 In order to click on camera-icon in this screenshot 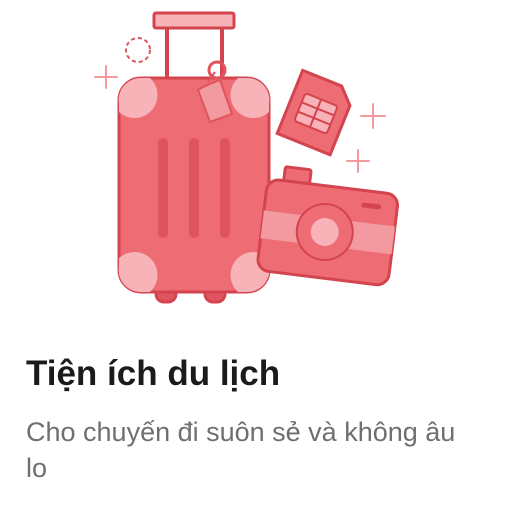, I will do `click(327, 226)`.